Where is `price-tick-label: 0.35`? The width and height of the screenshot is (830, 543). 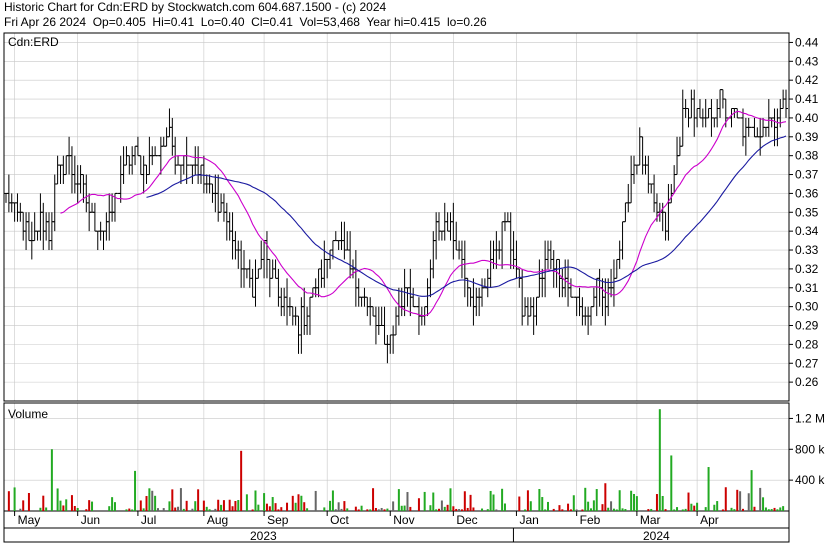
price-tick-label: 0.35 is located at coordinates (807, 212).